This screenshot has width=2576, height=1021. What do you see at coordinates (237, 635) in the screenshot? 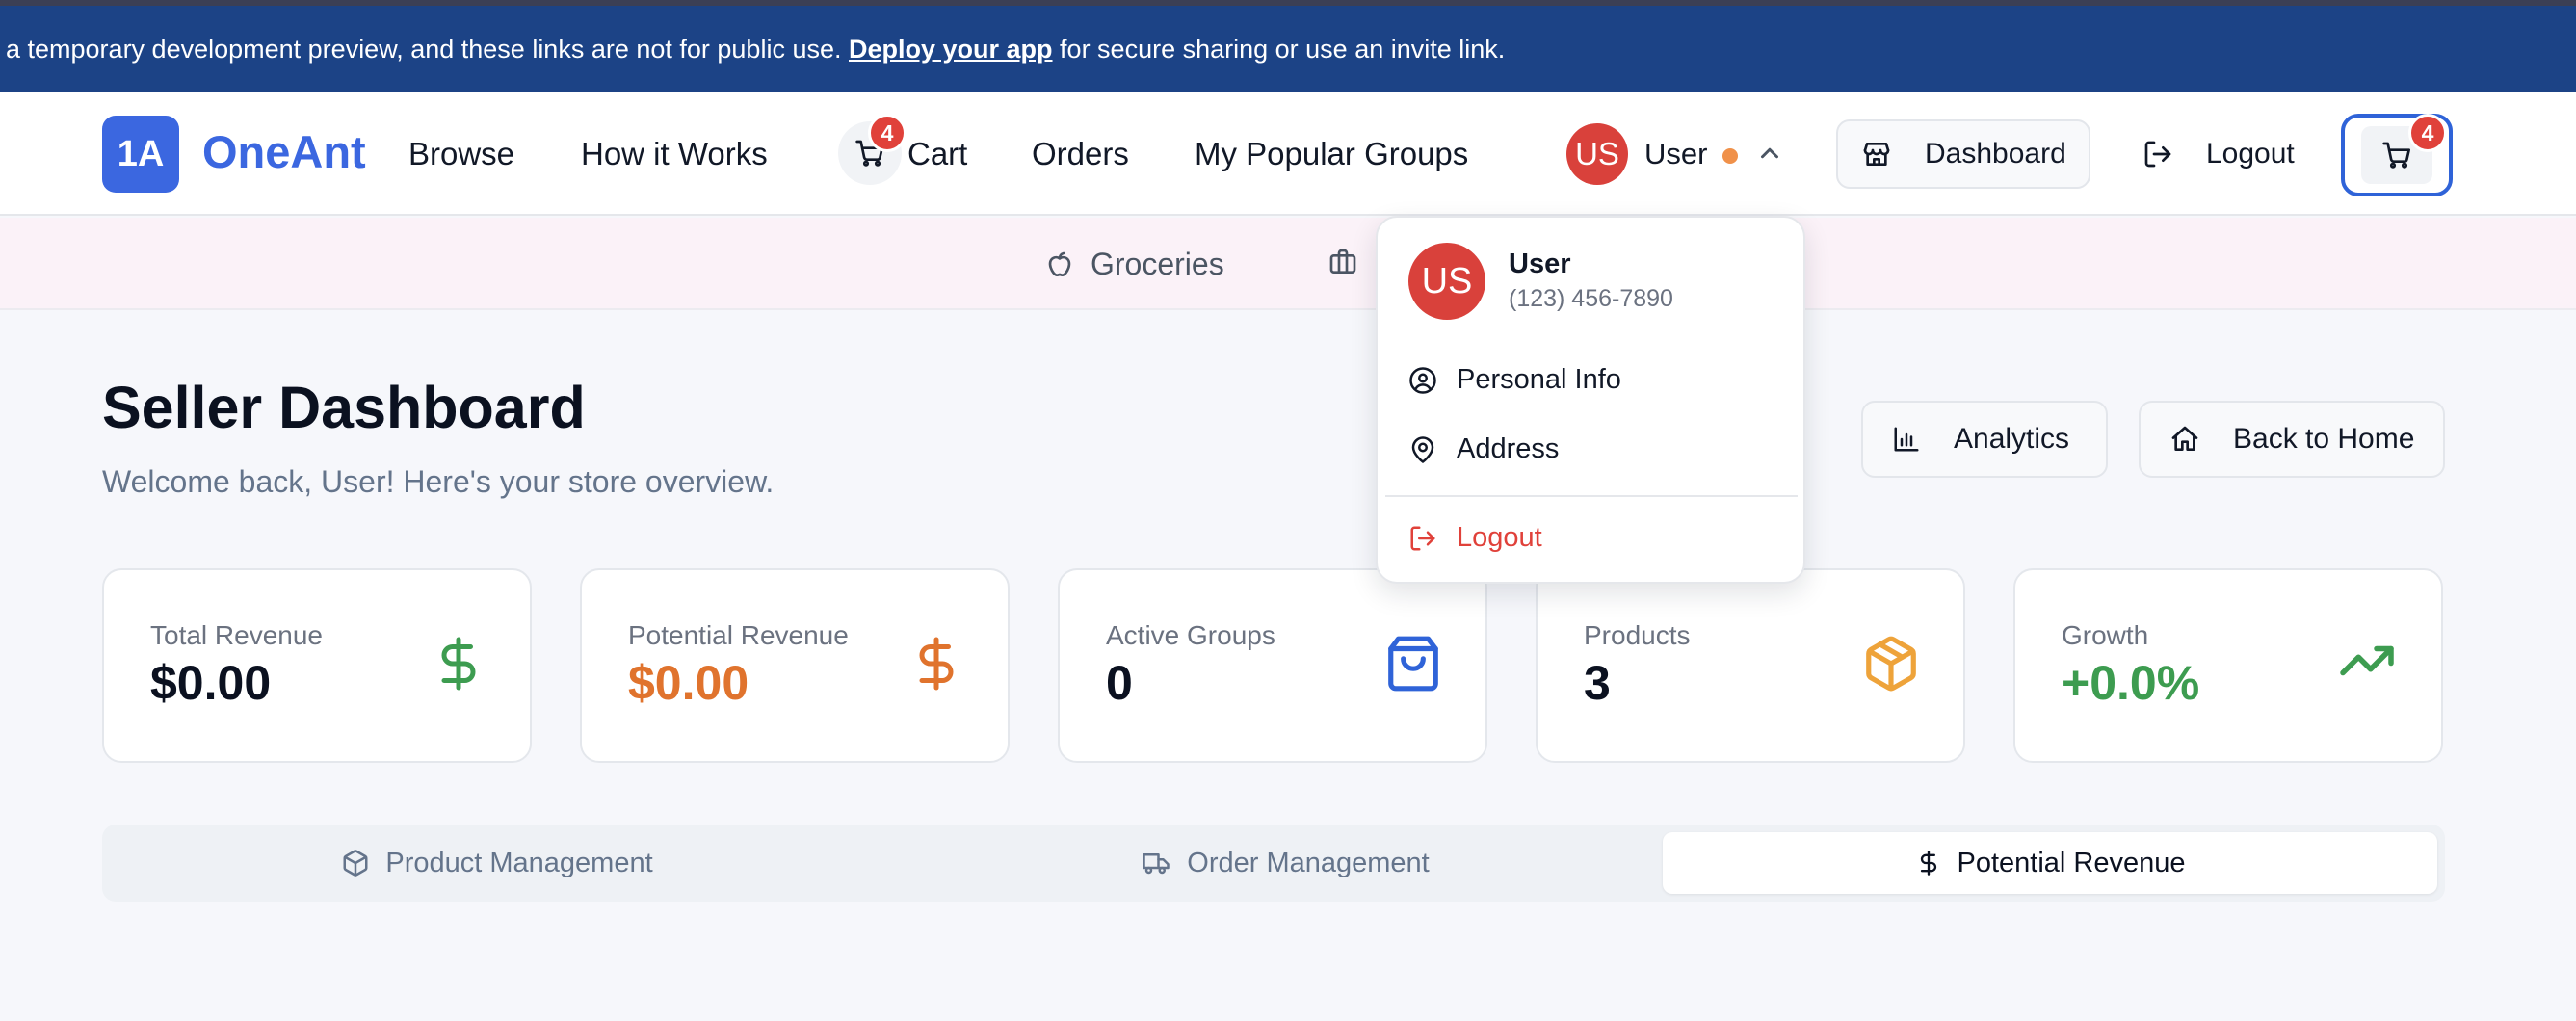
I see `stat-label: Total Revenue` at bounding box center [237, 635].